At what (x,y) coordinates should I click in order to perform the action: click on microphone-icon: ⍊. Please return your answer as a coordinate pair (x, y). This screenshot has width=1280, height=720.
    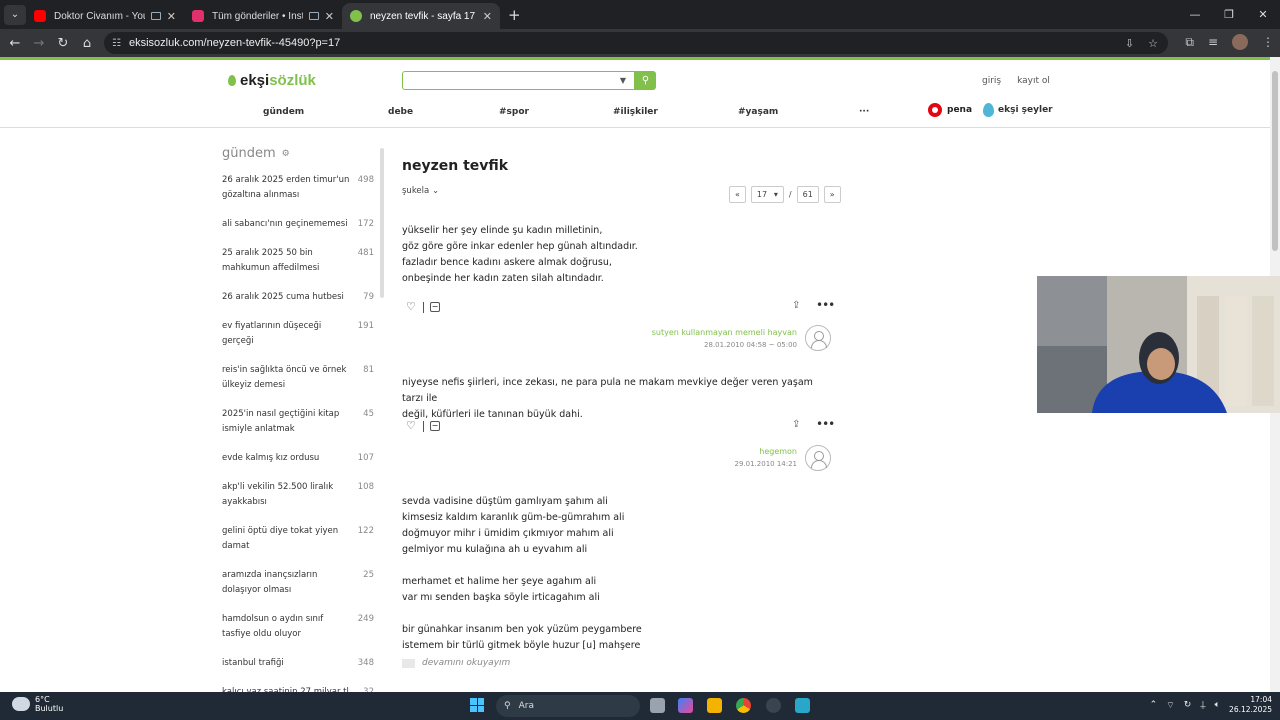
    Looking at the image, I should click on (1202, 705).